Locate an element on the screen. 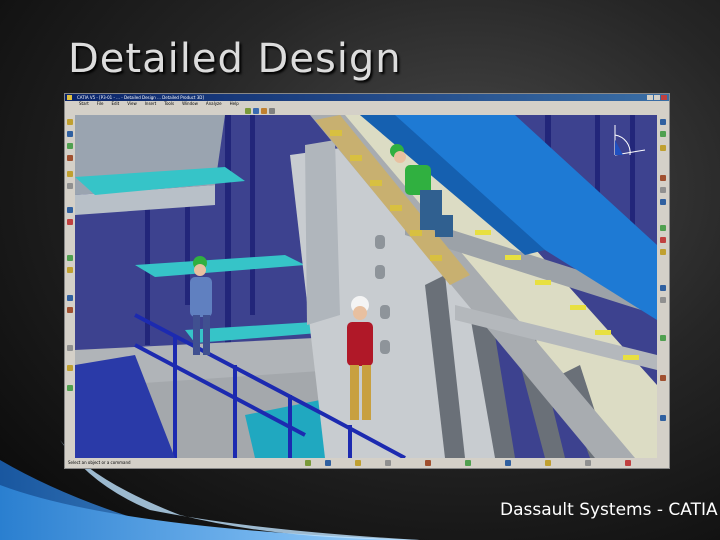  left-toolbar is located at coordinates (70, 286).